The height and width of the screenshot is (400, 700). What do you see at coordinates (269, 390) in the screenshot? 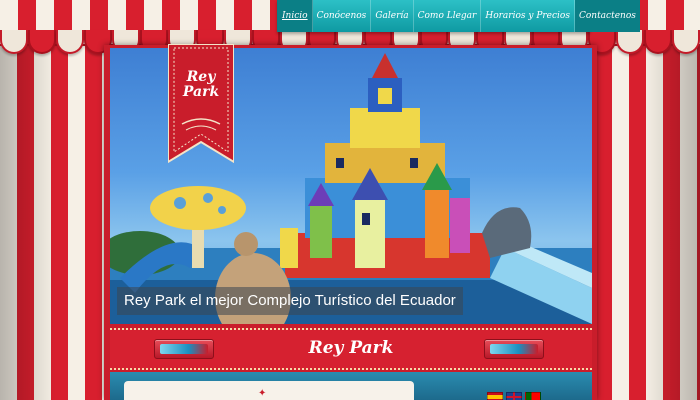
I see `content-card` at bounding box center [269, 390].